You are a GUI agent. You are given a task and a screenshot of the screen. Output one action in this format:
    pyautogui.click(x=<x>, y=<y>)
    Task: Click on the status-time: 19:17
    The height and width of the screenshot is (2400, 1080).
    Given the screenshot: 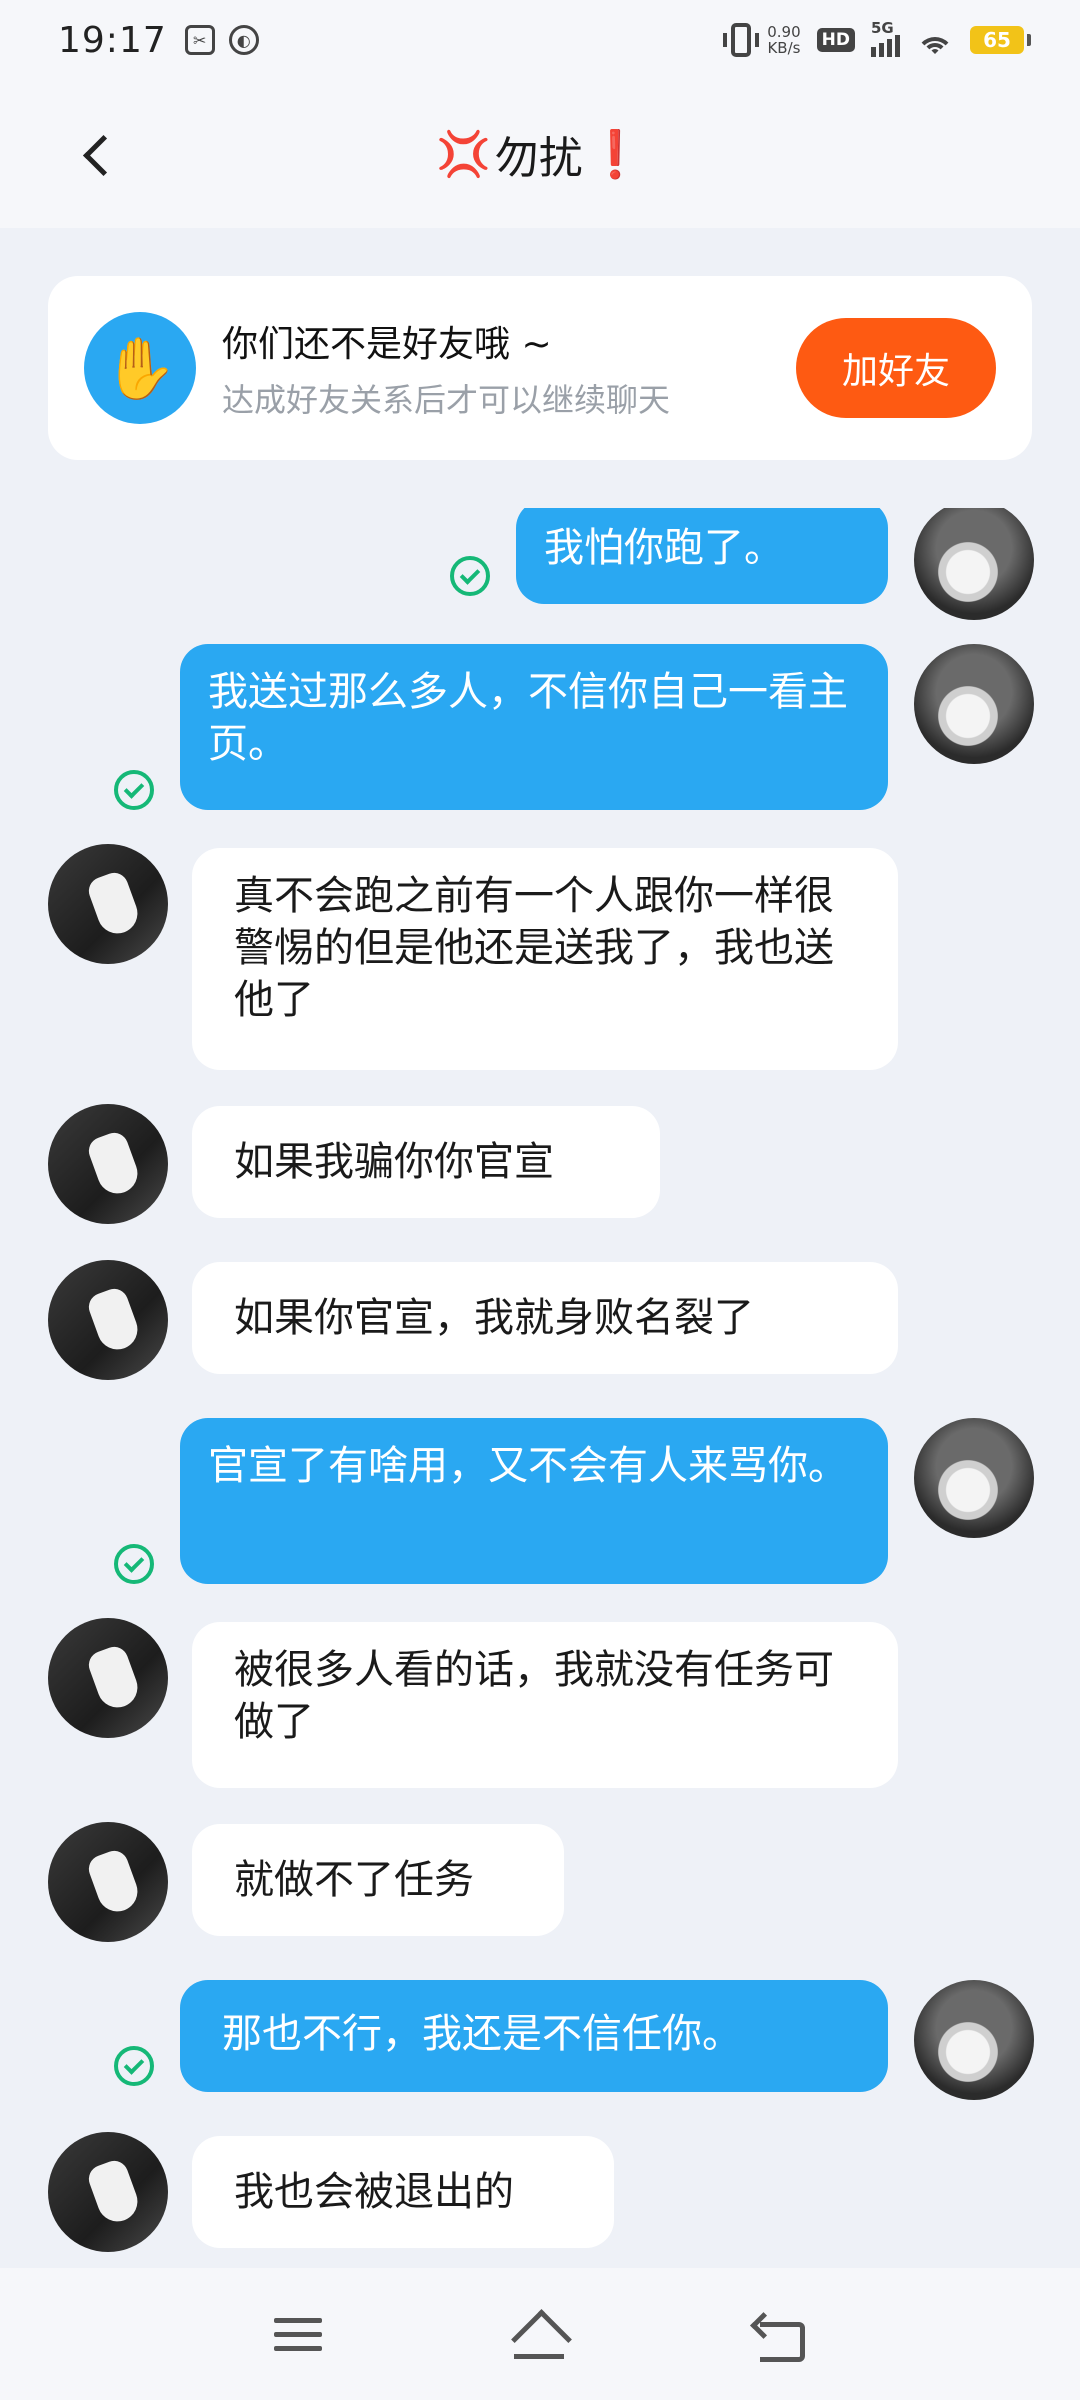 What is the action you would take?
    pyautogui.click(x=112, y=40)
    